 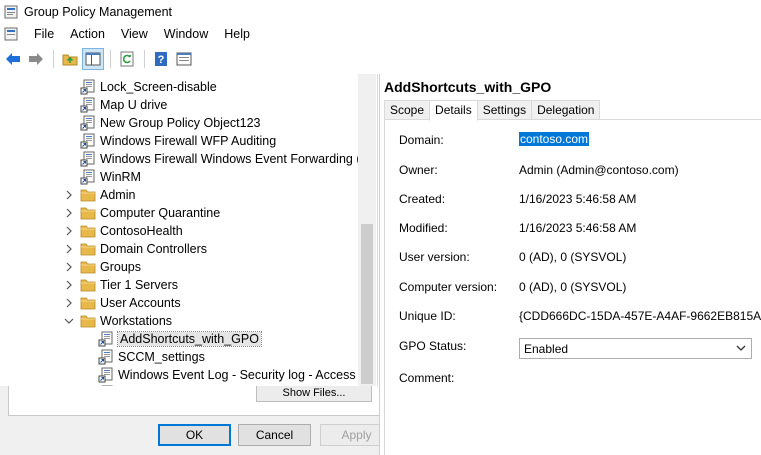 I want to click on tree-ou-item: Admin, so click(x=99, y=195).